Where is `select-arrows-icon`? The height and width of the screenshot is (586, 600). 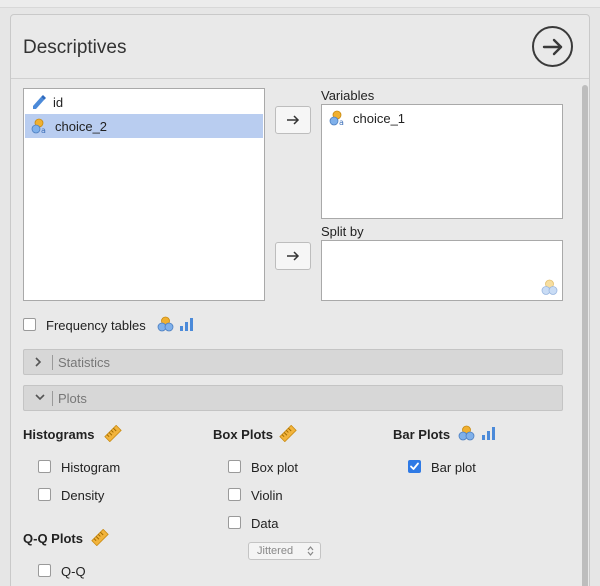
select-arrows-icon is located at coordinates (310, 551).